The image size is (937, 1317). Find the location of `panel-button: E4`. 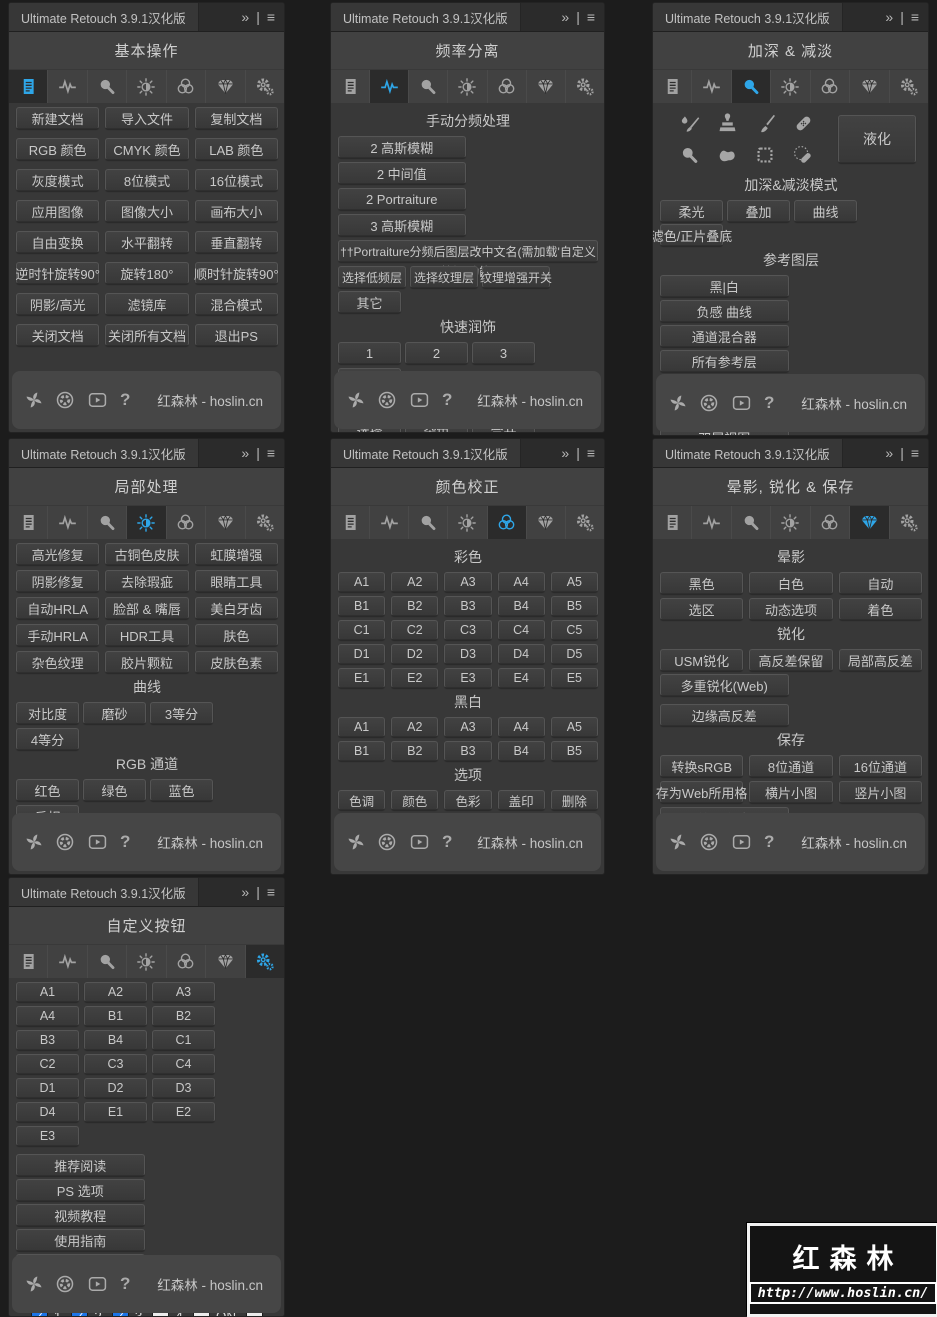

panel-button: E4 is located at coordinates (521, 678).